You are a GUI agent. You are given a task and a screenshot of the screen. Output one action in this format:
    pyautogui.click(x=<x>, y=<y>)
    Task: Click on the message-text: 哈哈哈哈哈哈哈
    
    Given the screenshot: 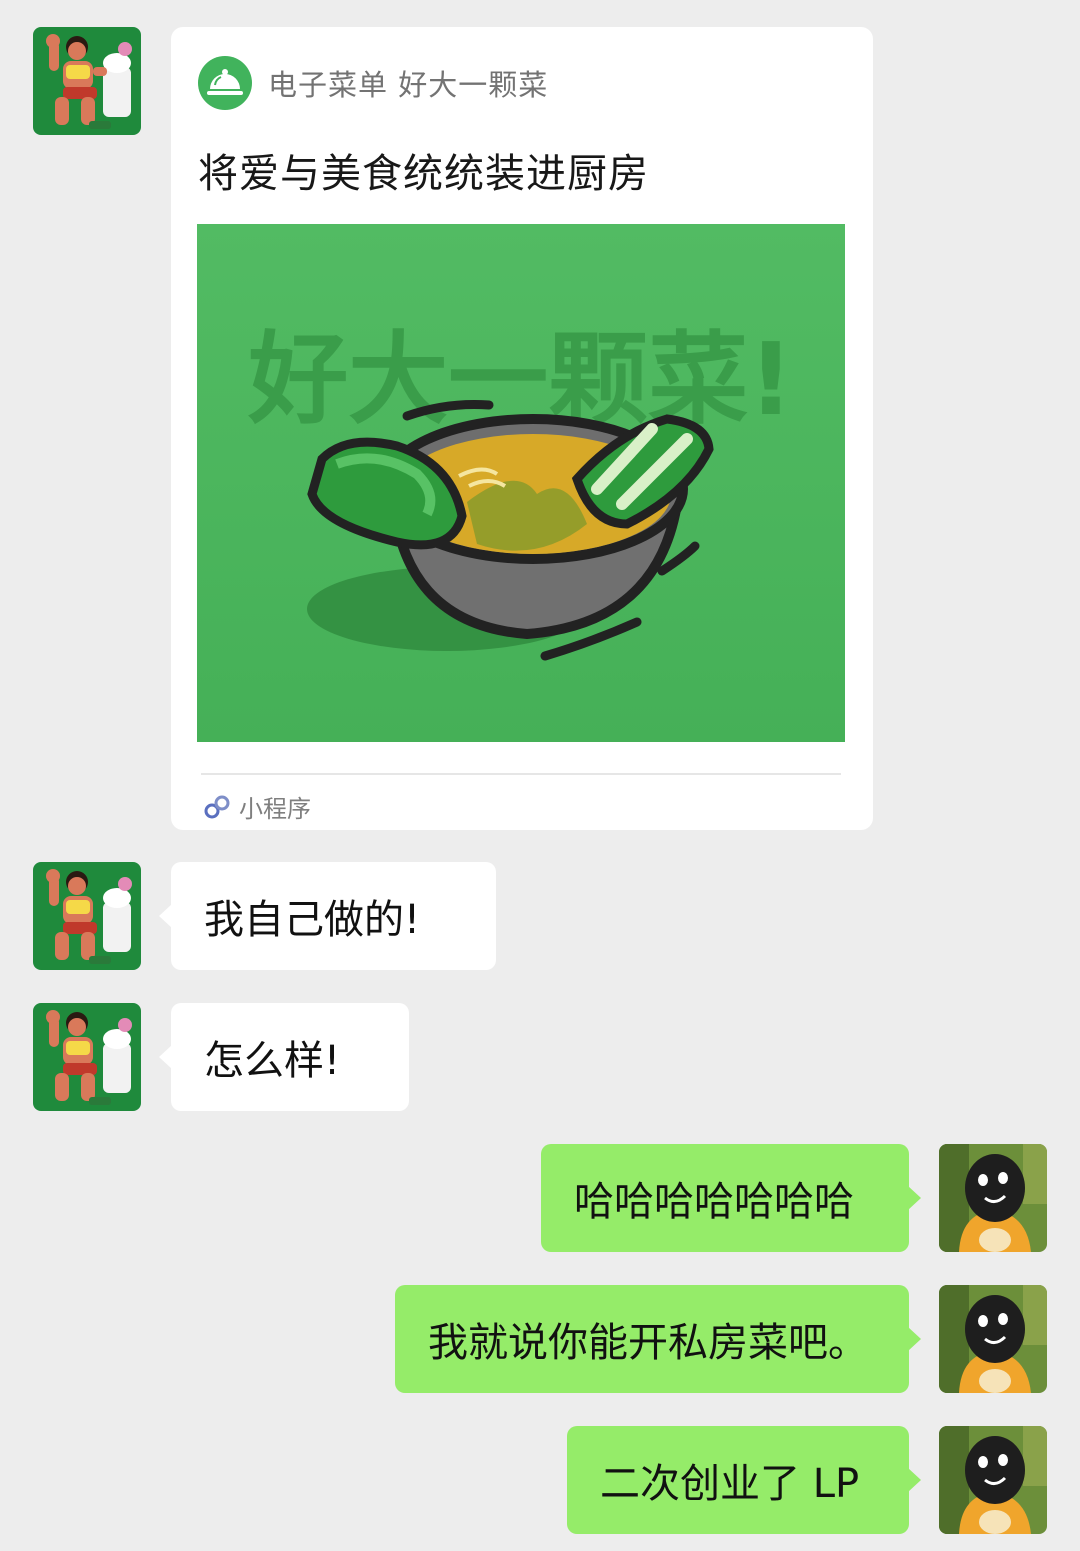 What is the action you would take?
    pyautogui.click(x=714, y=1202)
    